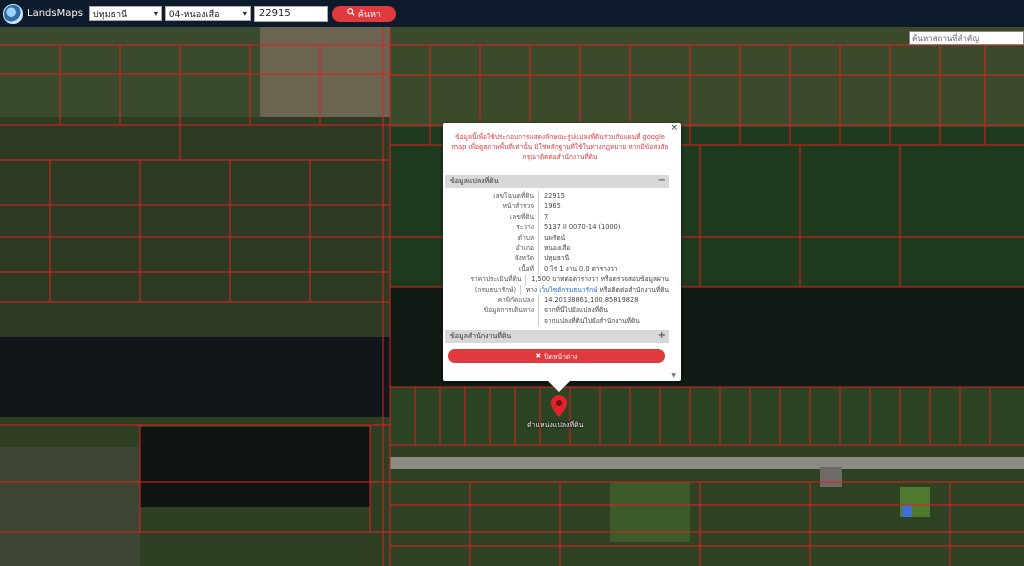 The image size is (1024, 566). I want to click on detail-value: 1965, so click(552, 206).